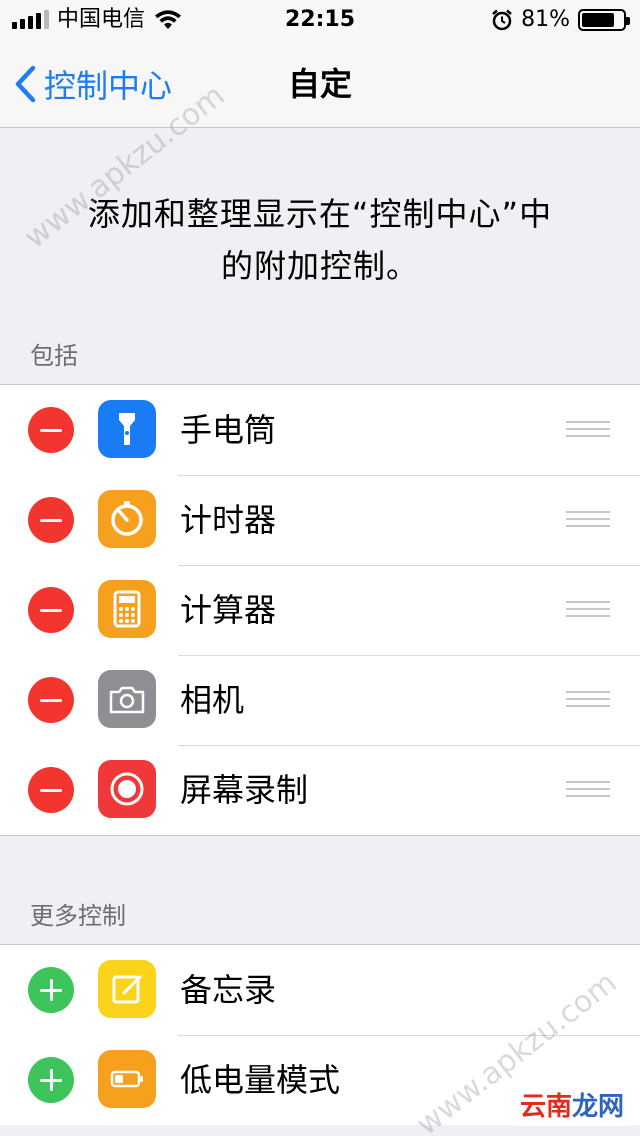 The height and width of the screenshot is (1136, 640). I want to click on description: 添加和整理显示在“控制中心”中 的附加控制。, so click(320, 240).